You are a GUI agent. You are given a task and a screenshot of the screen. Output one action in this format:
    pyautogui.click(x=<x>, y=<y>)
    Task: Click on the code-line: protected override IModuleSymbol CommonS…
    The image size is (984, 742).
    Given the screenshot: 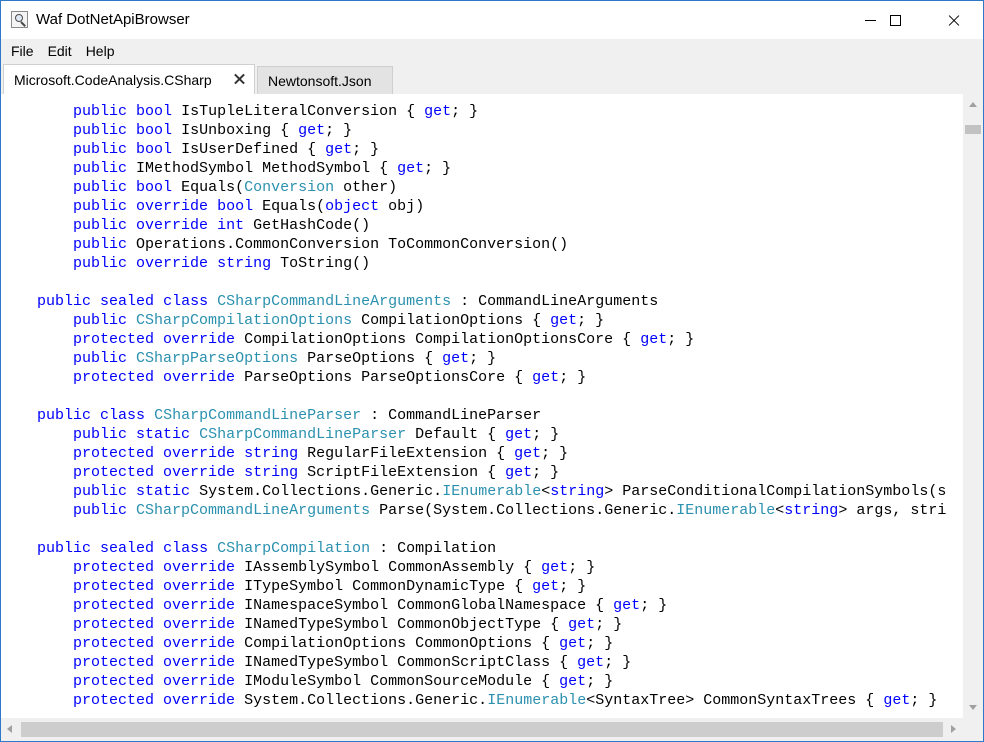 What is the action you would take?
    pyautogui.click(x=343, y=681)
    